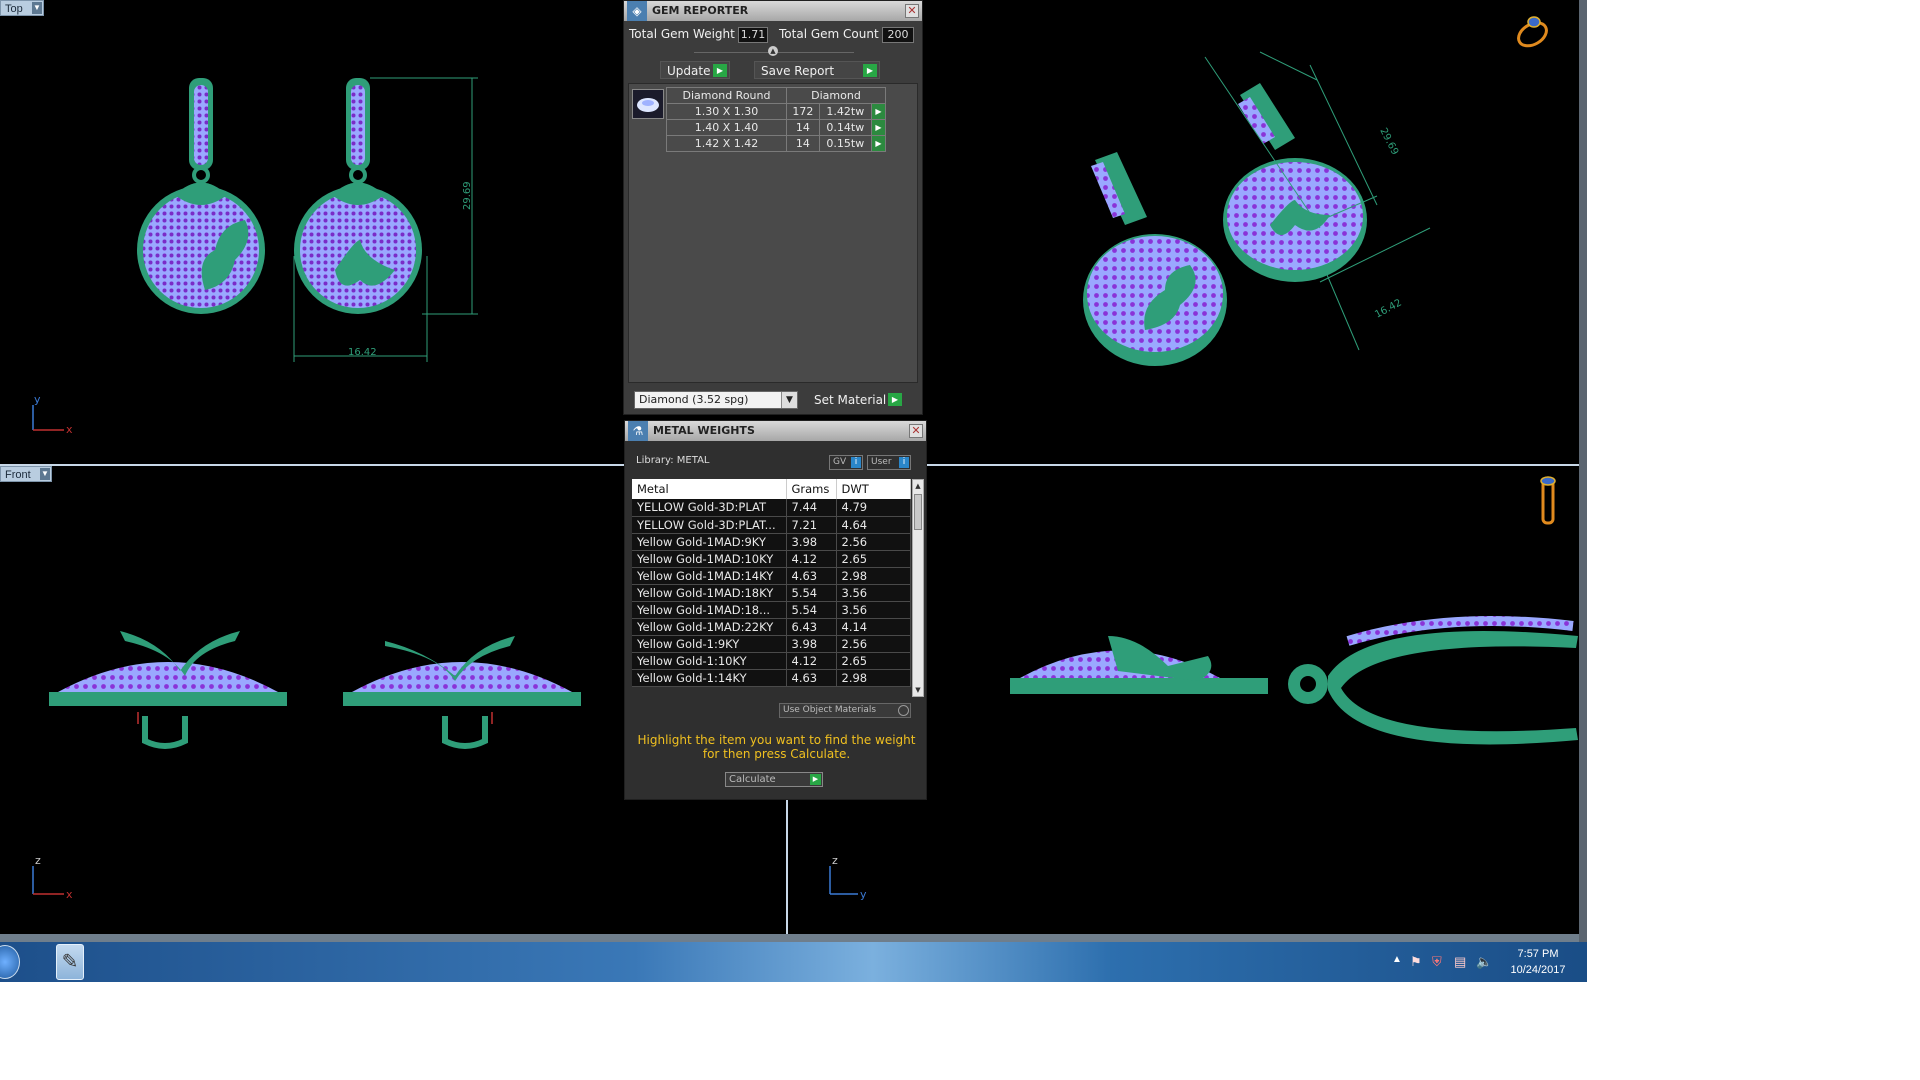 The image size is (1920, 1080). Describe the element at coordinates (889, 462) in the screenshot. I see `user-toggle: User i` at that location.